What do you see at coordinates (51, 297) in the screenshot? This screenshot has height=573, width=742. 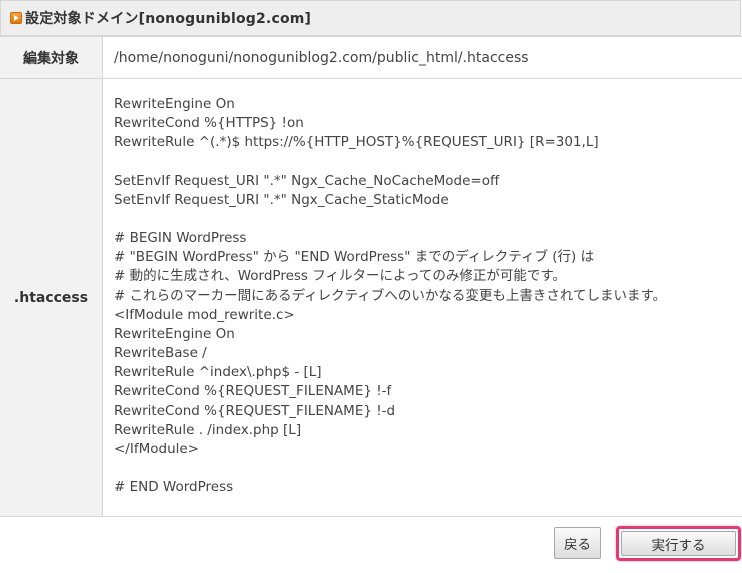 I see `htaccess-label: .htaccess` at bounding box center [51, 297].